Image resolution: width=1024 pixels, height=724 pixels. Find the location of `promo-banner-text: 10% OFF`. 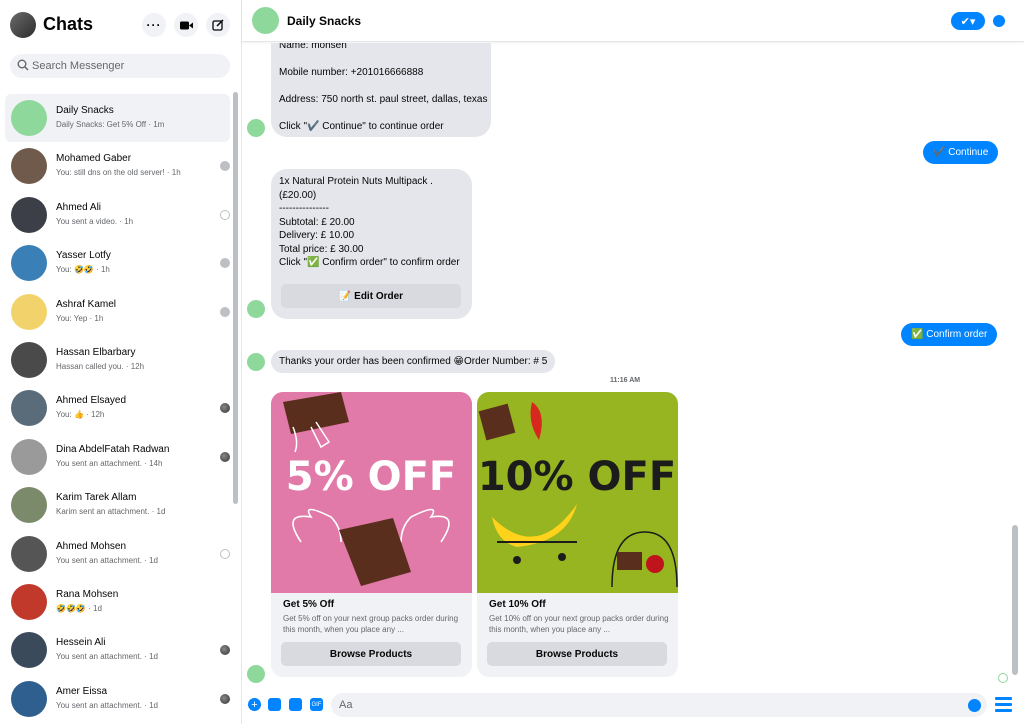

promo-banner-text: 10% OFF is located at coordinates (577, 477).